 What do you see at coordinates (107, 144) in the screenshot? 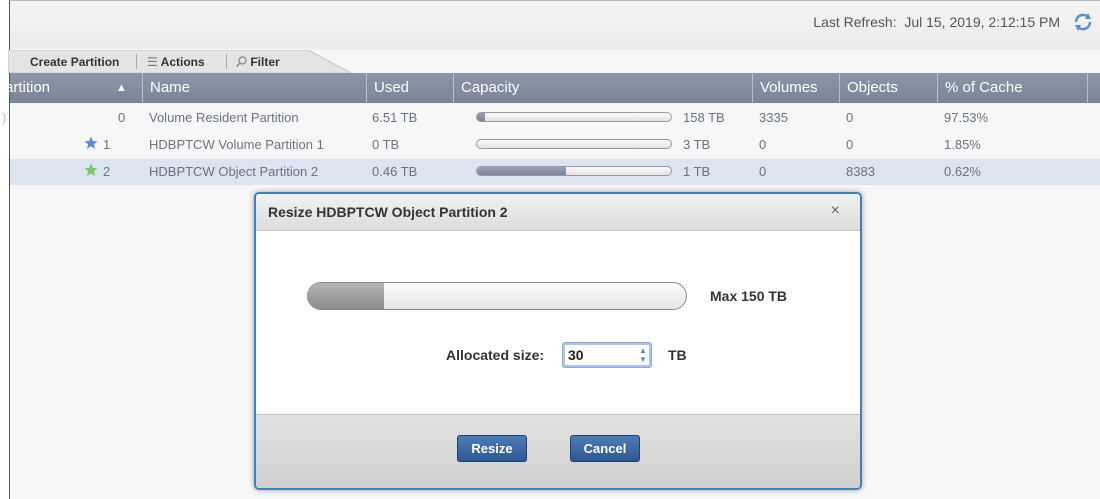
I see `partition-number: 1` at bounding box center [107, 144].